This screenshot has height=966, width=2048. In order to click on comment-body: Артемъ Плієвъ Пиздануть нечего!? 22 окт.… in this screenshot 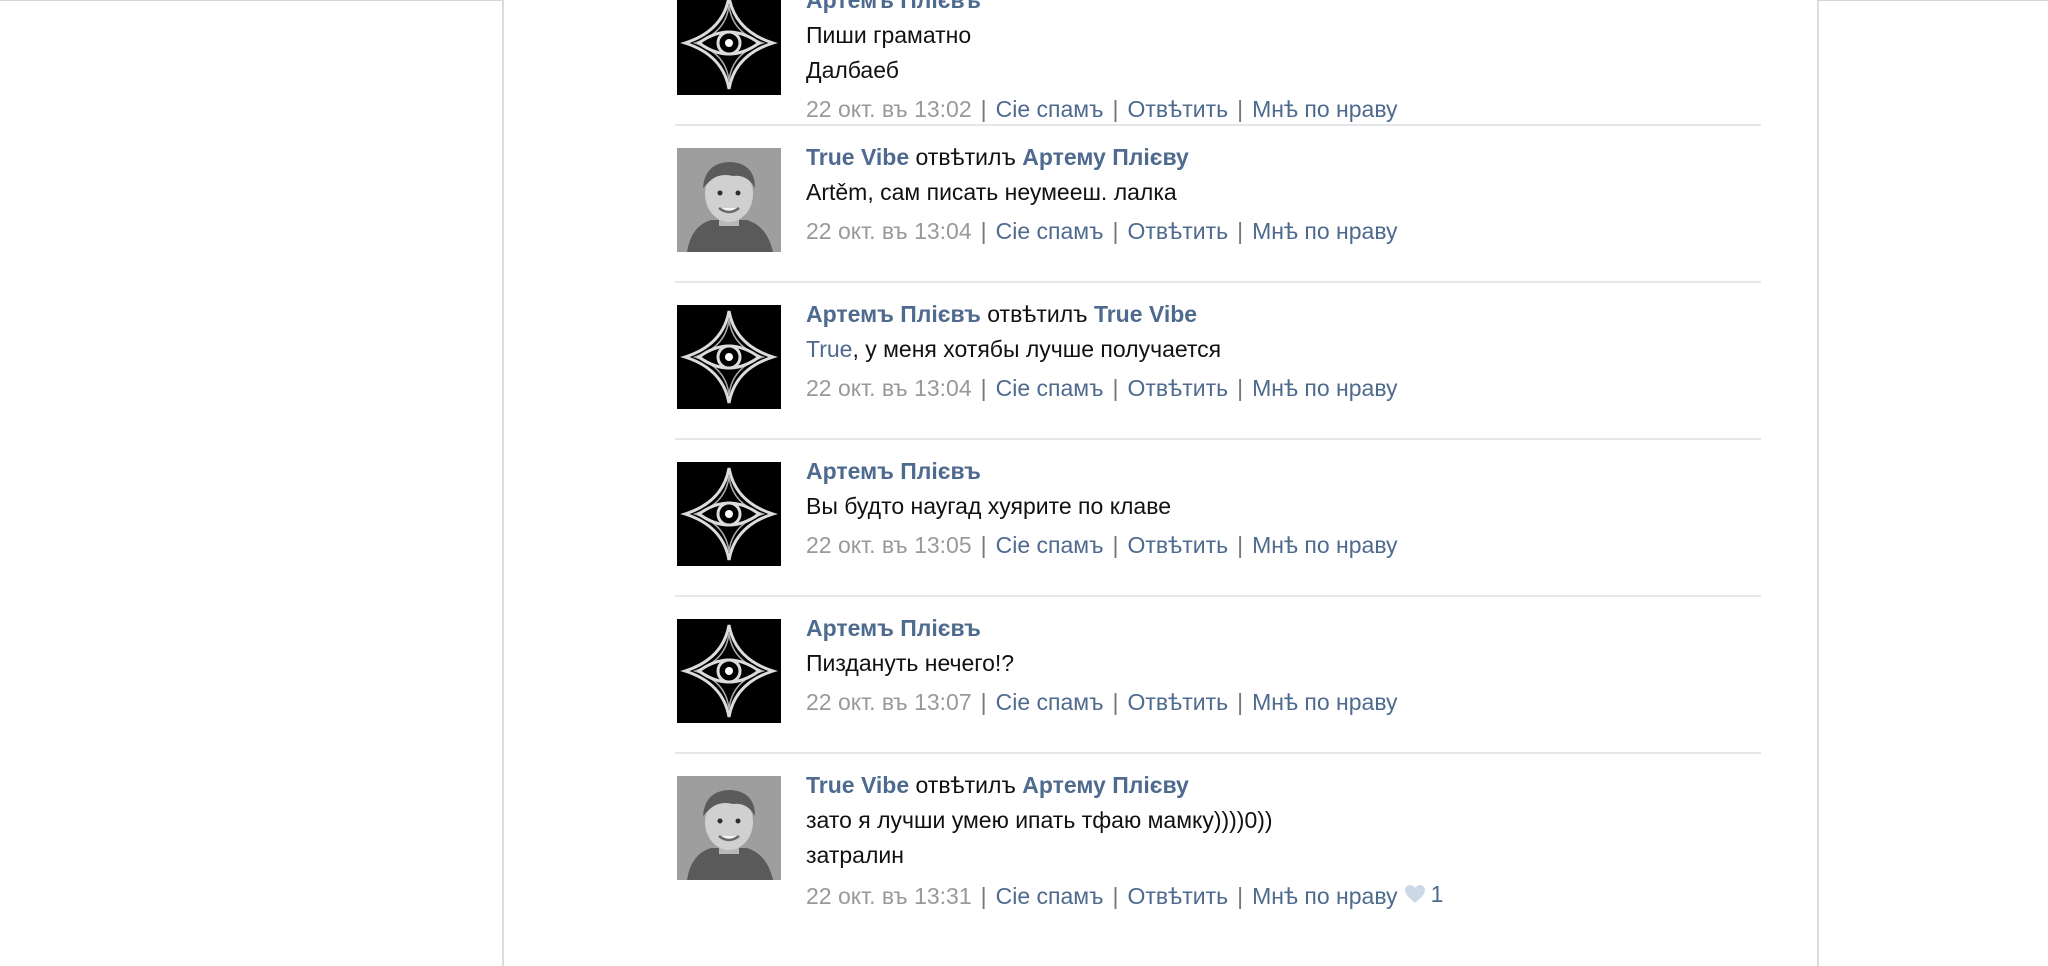, I will do `click(1276, 665)`.